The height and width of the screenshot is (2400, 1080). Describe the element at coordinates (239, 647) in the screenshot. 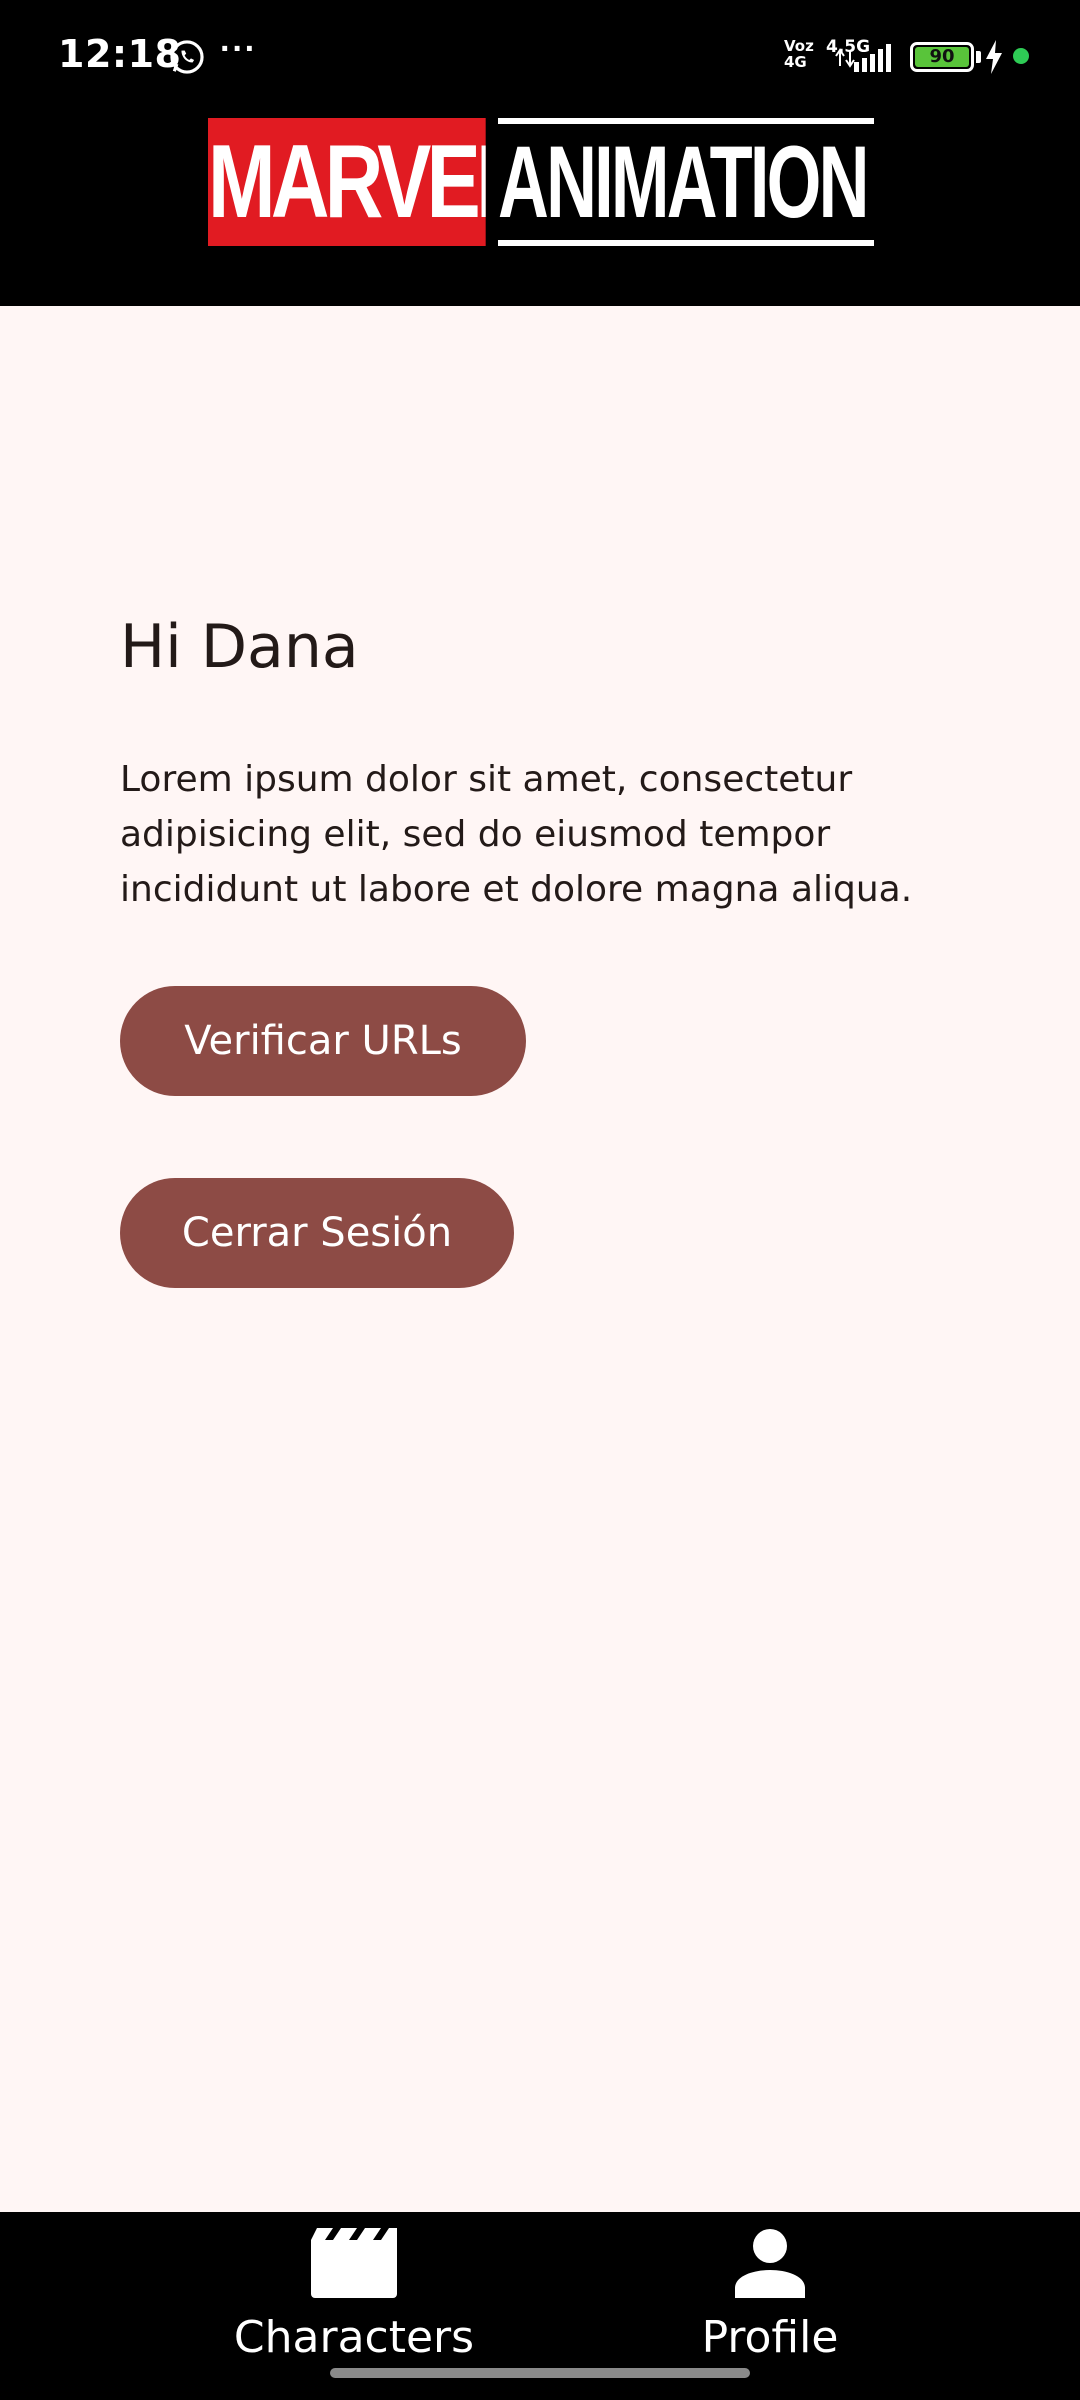

I see `greeting-title: Hi Dana` at that location.